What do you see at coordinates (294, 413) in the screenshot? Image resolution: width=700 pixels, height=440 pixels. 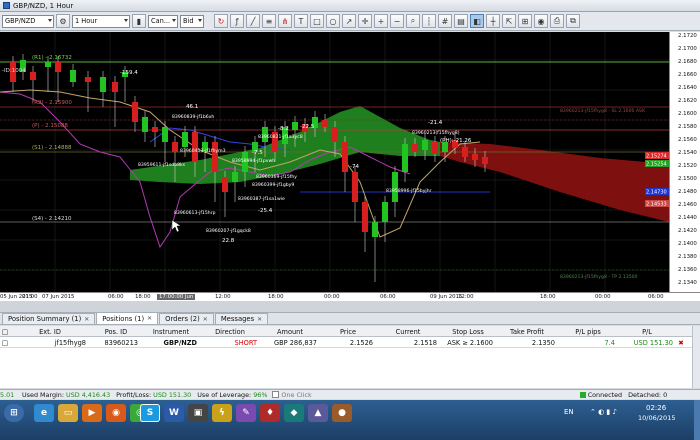 I see `app12-icon: ◆` at bounding box center [294, 413].